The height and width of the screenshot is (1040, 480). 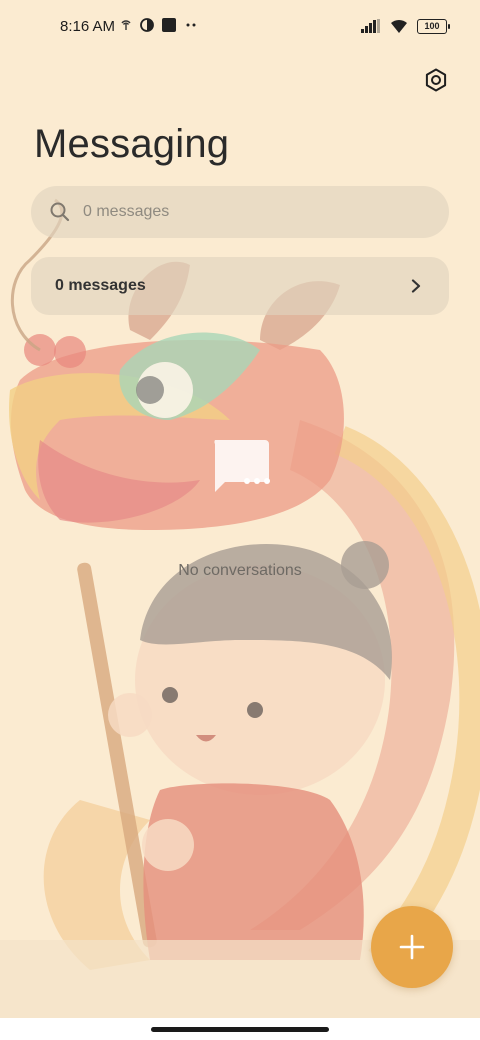 I want to click on search-bar: 0 messages, so click(x=240, y=212).